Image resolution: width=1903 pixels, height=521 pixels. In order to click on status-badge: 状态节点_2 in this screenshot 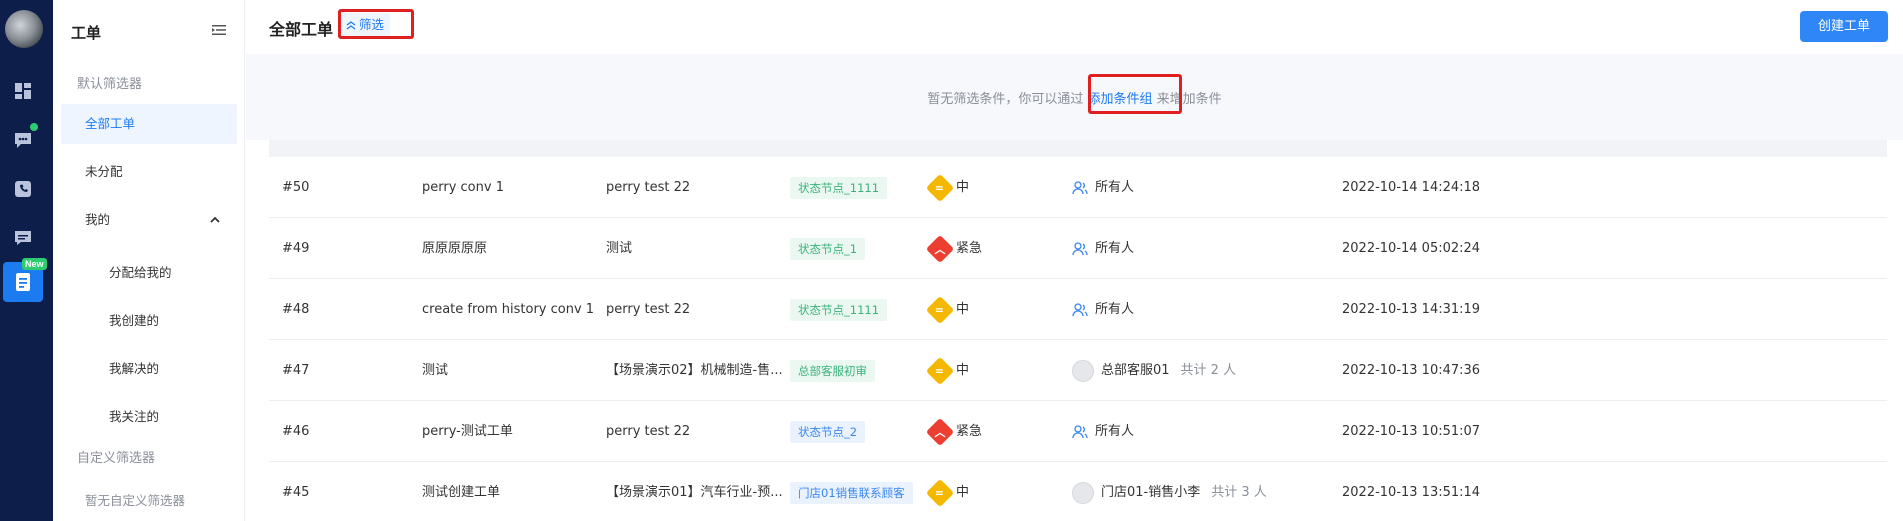, I will do `click(828, 431)`.